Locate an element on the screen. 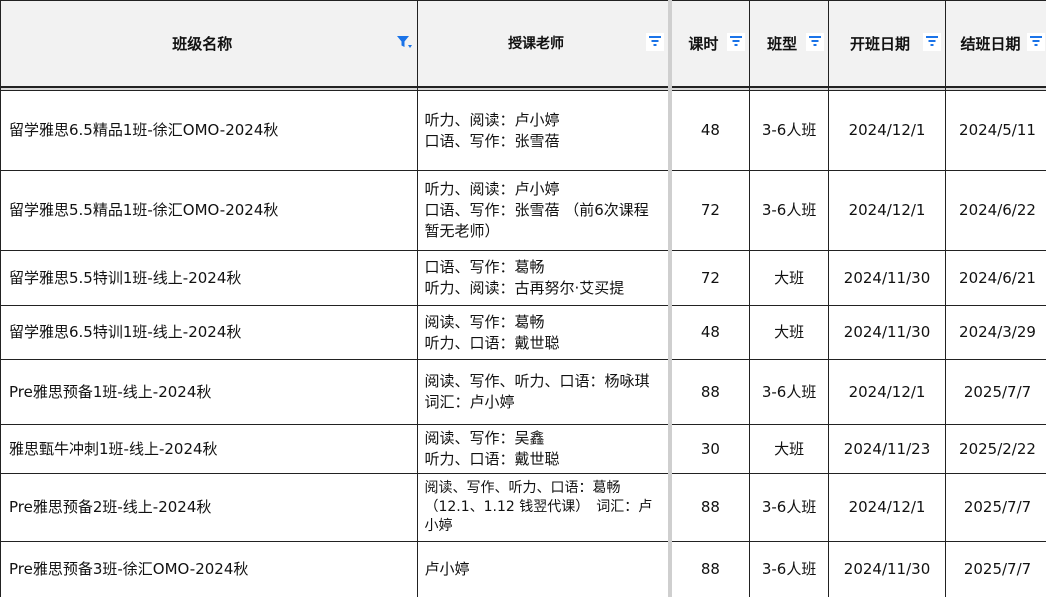 The width and height of the screenshot is (1050, 597). class-name-cell: 雅思甄牛冲刺1班-线上-2024秋 is located at coordinates (209, 449).